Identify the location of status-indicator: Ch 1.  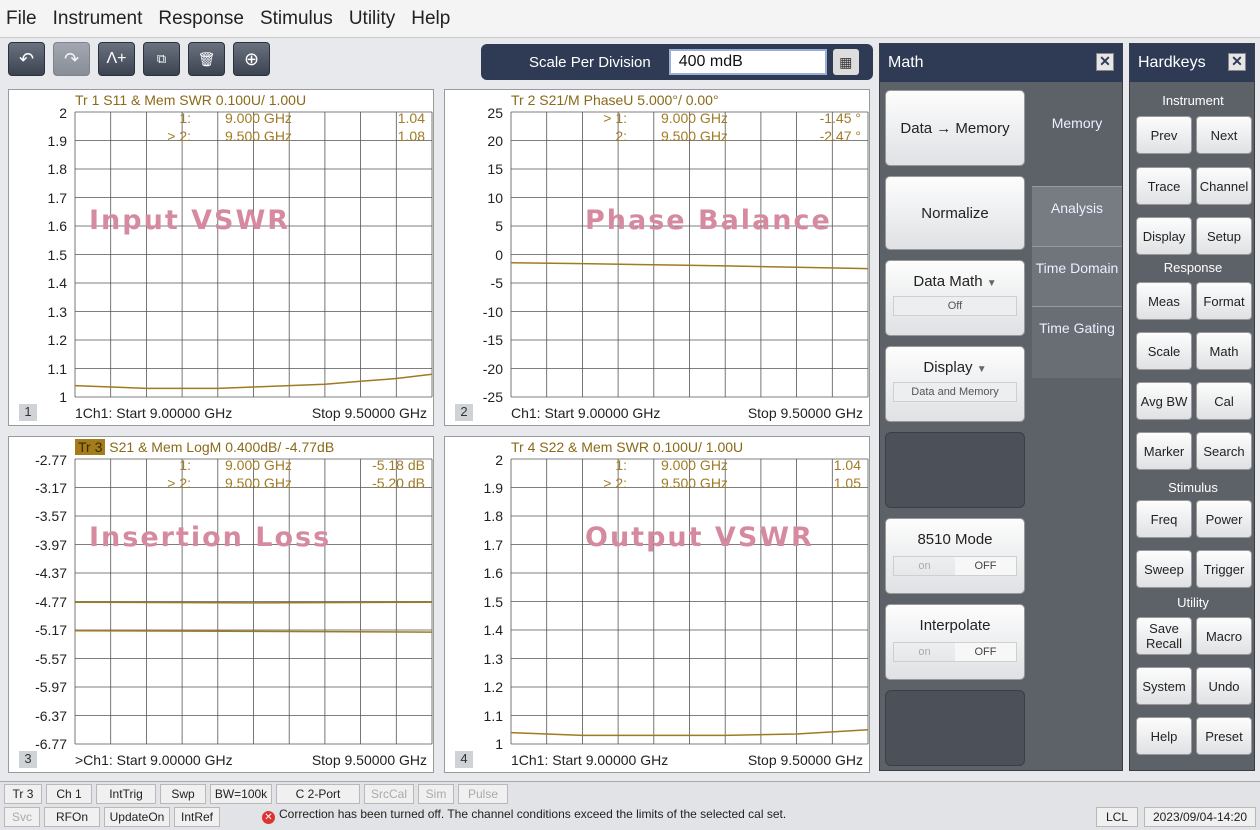
(69, 794).